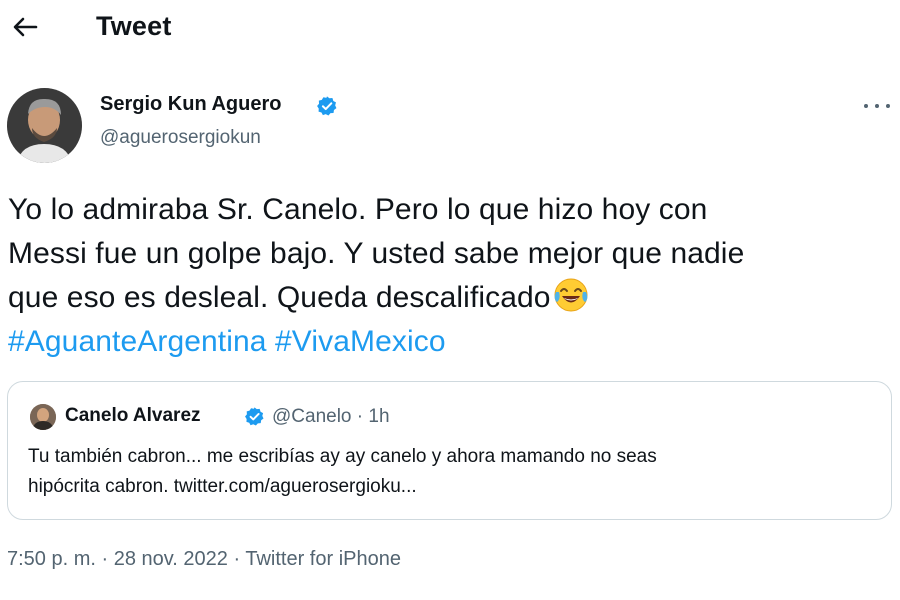 The width and height of the screenshot is (900, 600). I want to click on arrow-left-icon, so click(25, 27).